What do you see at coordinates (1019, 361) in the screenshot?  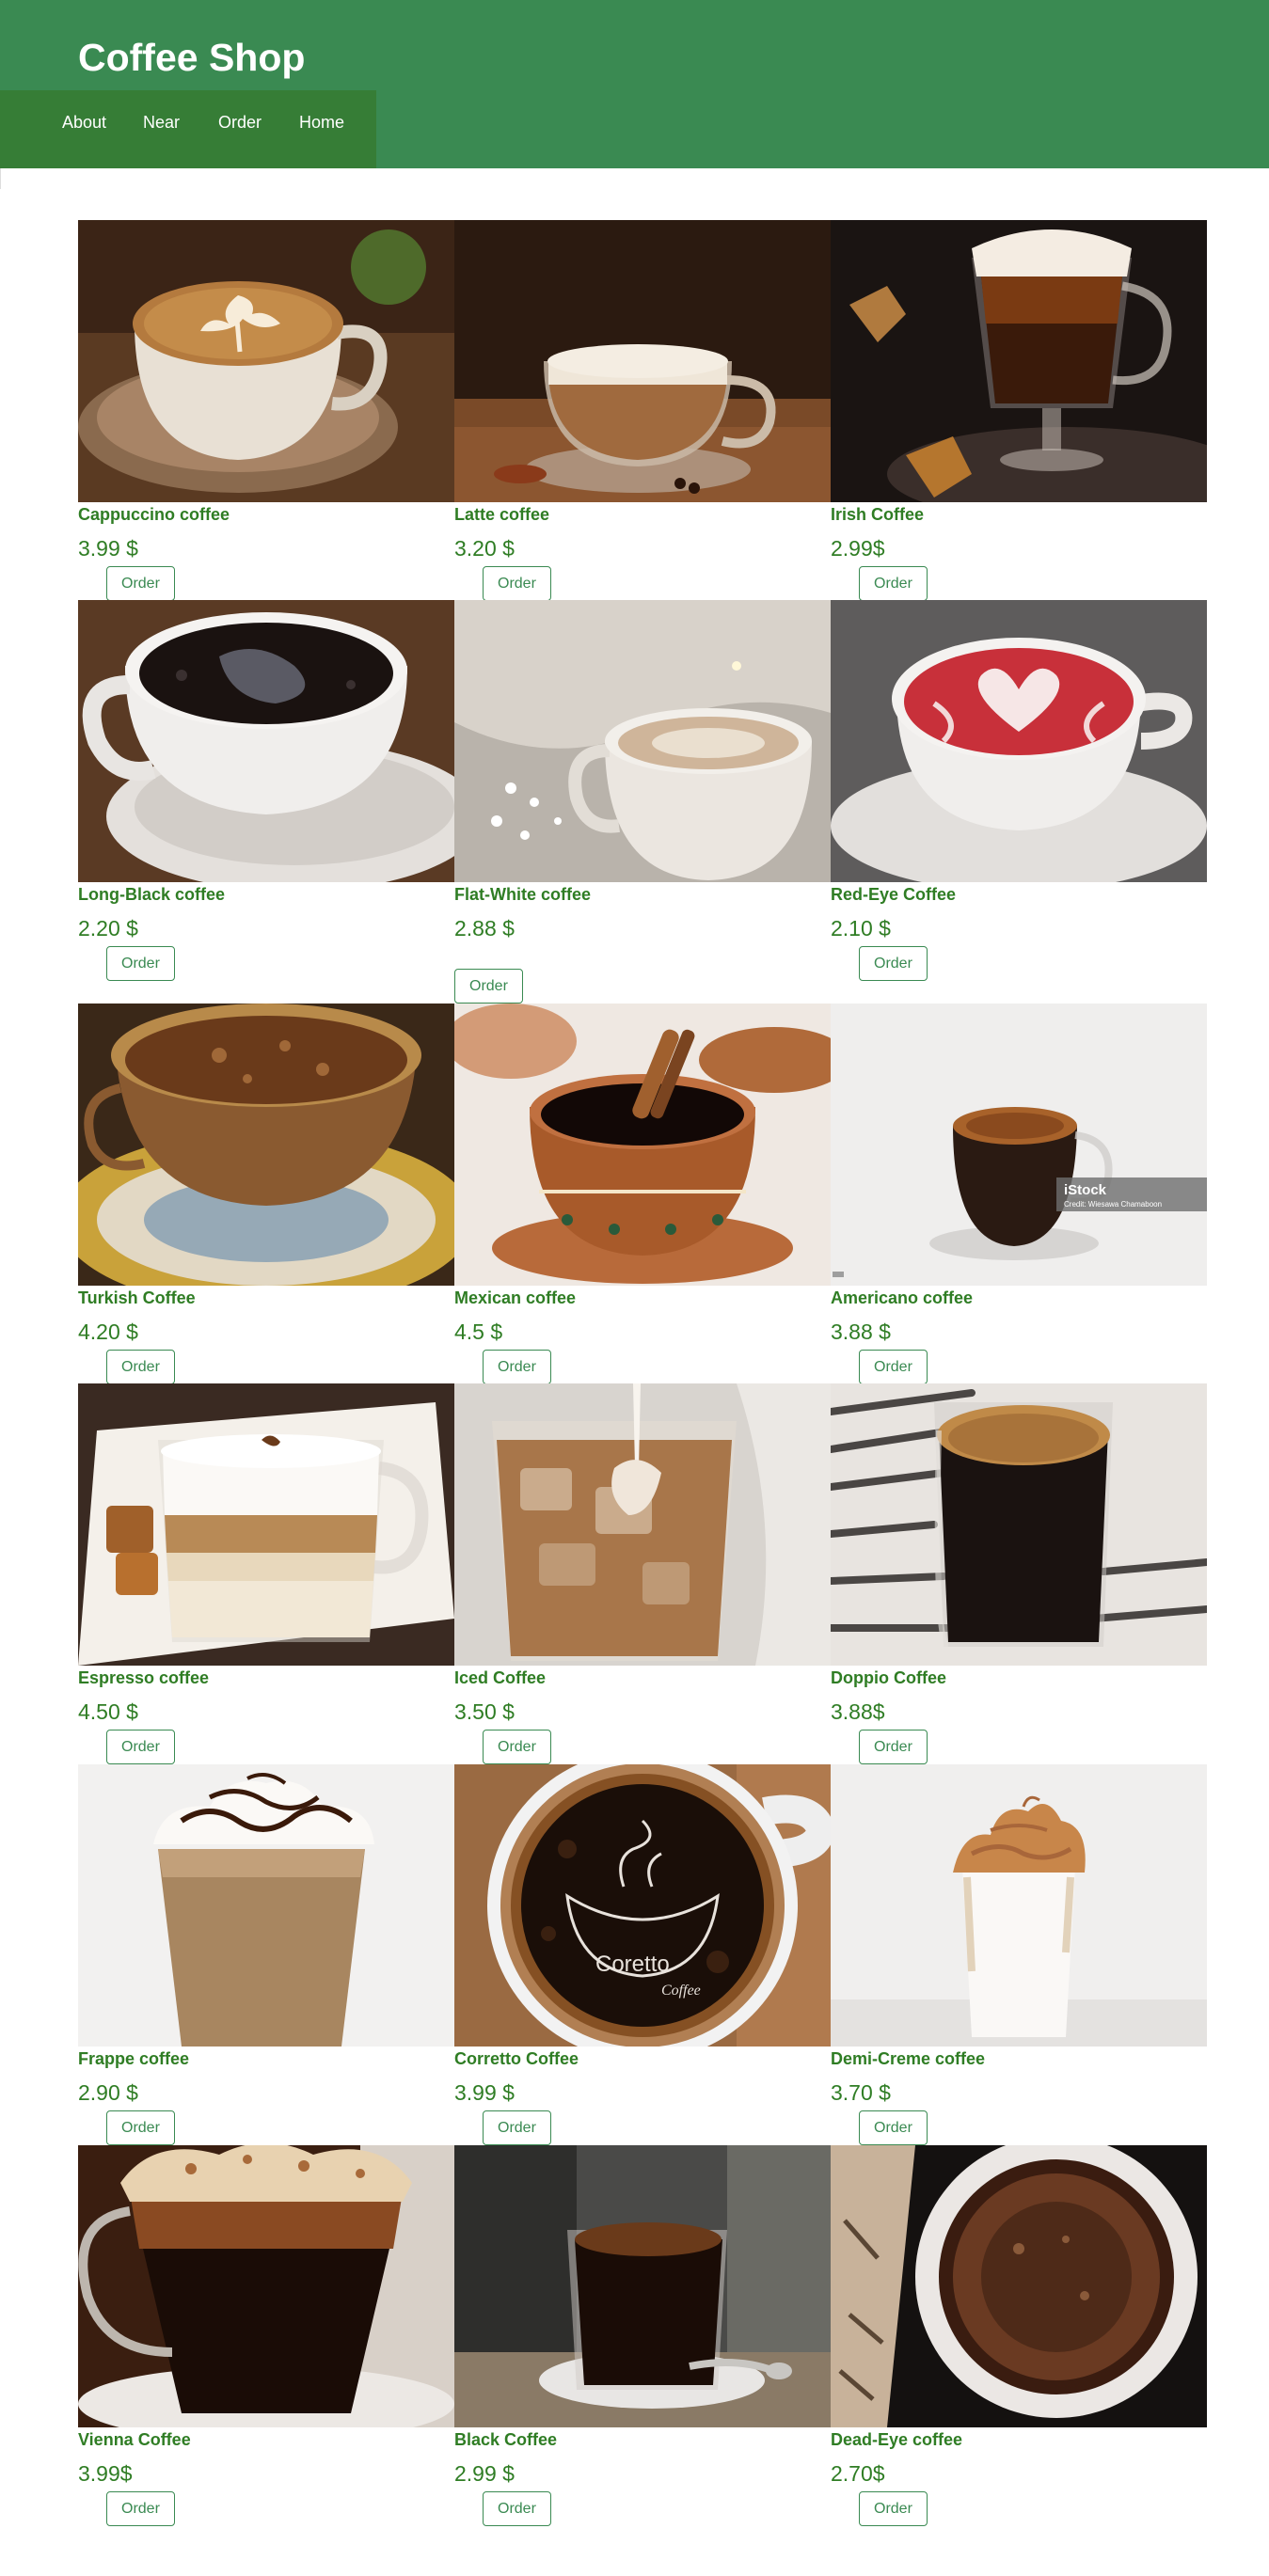 I see `irish-coffee-glass-photo` at bounding box center [1019, 361].